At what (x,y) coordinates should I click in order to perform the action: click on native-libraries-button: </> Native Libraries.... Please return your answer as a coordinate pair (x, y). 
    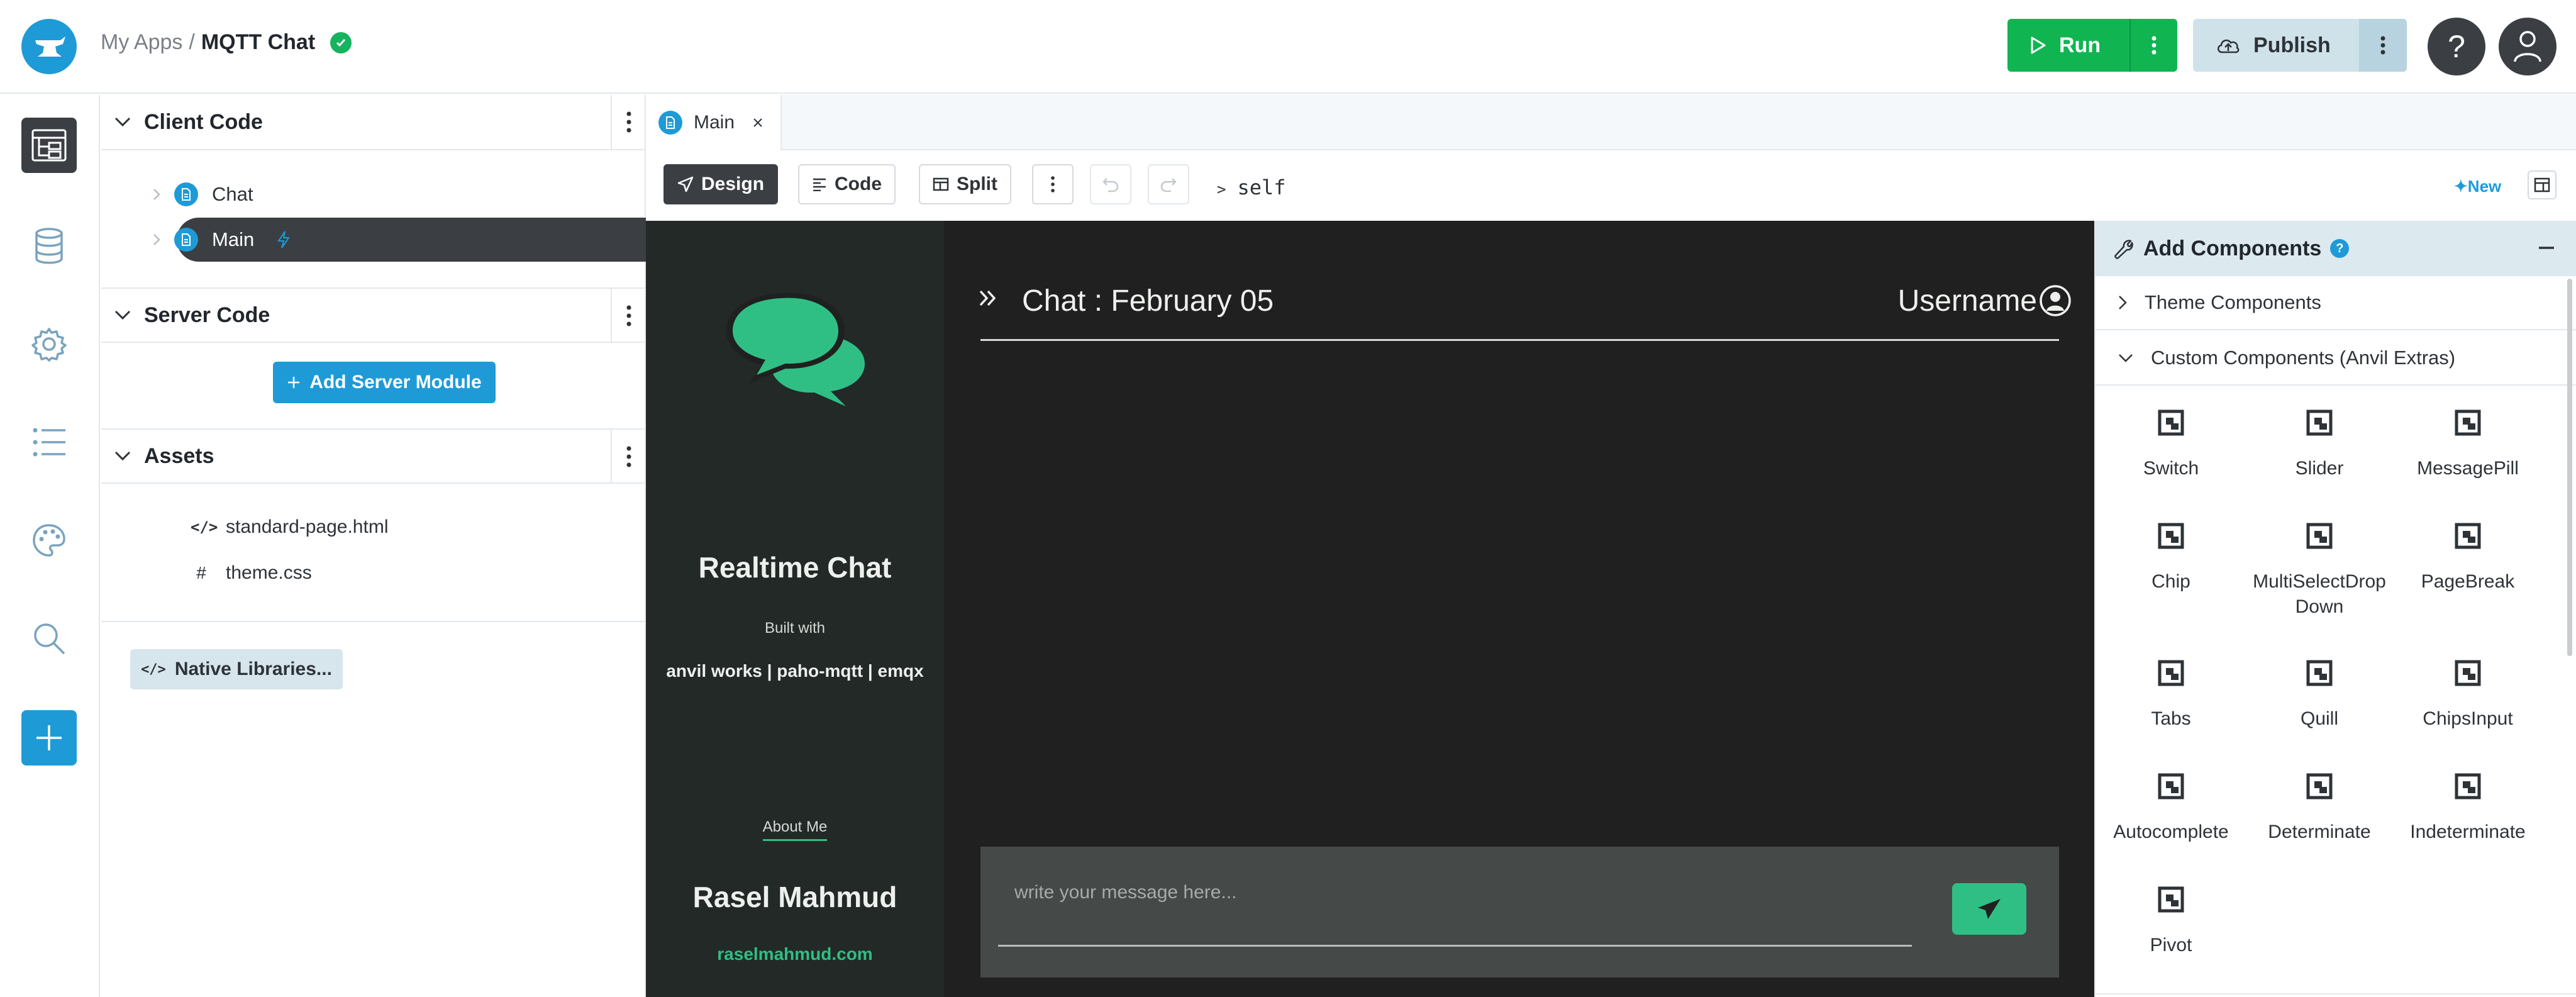
    Looking at the image, I should click on (236, 669).